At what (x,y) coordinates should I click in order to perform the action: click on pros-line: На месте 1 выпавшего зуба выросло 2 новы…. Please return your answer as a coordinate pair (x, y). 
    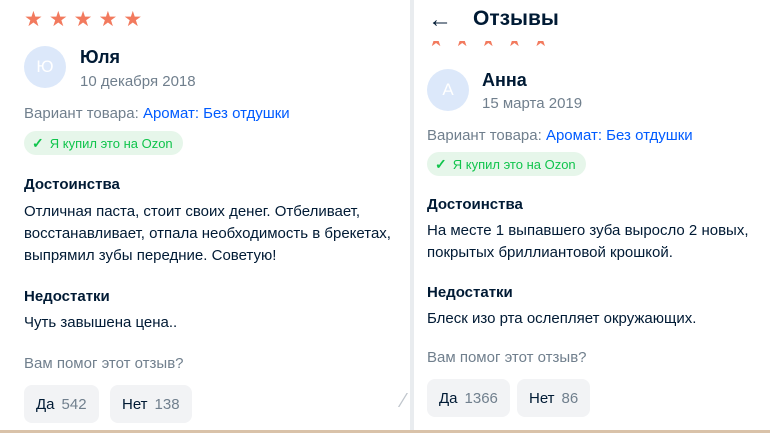
    Looking at the image, I should click on (588, 230).